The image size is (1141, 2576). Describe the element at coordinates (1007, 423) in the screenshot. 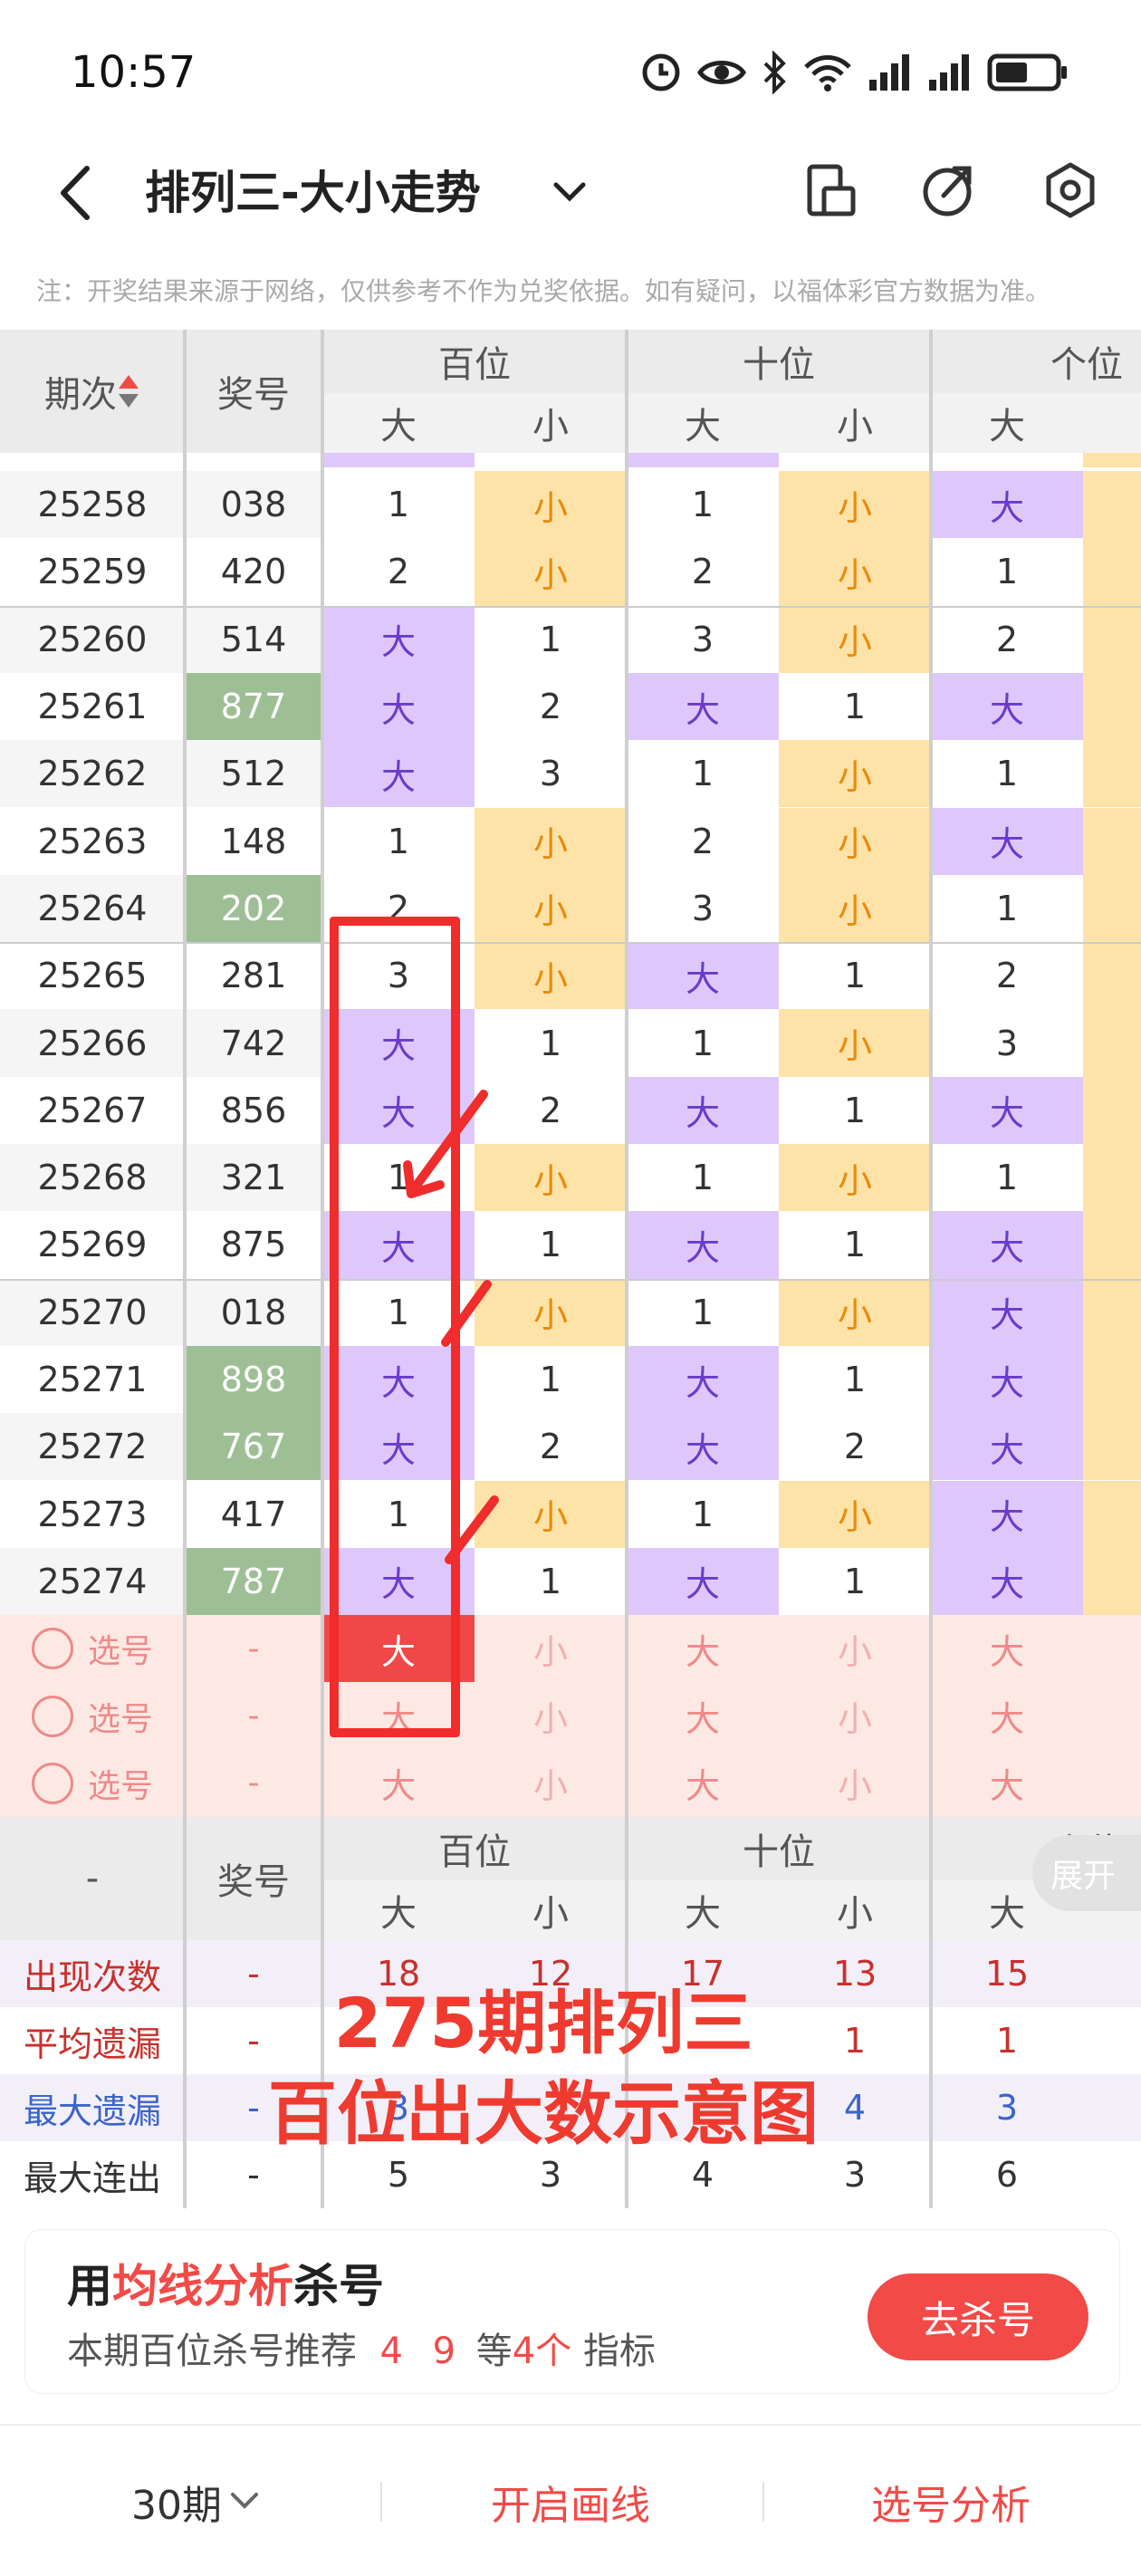

I see `sub-header-4: 大` at that location.